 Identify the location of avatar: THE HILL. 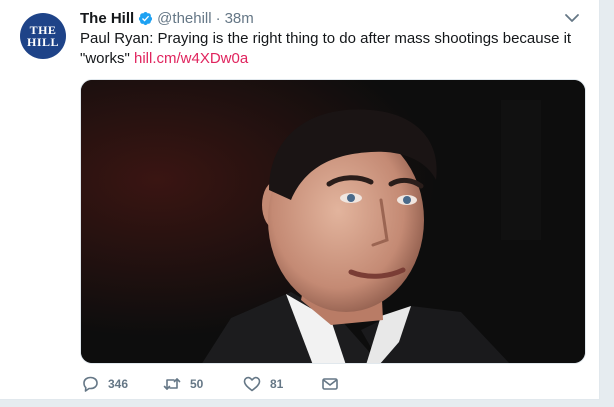
(43, 36).